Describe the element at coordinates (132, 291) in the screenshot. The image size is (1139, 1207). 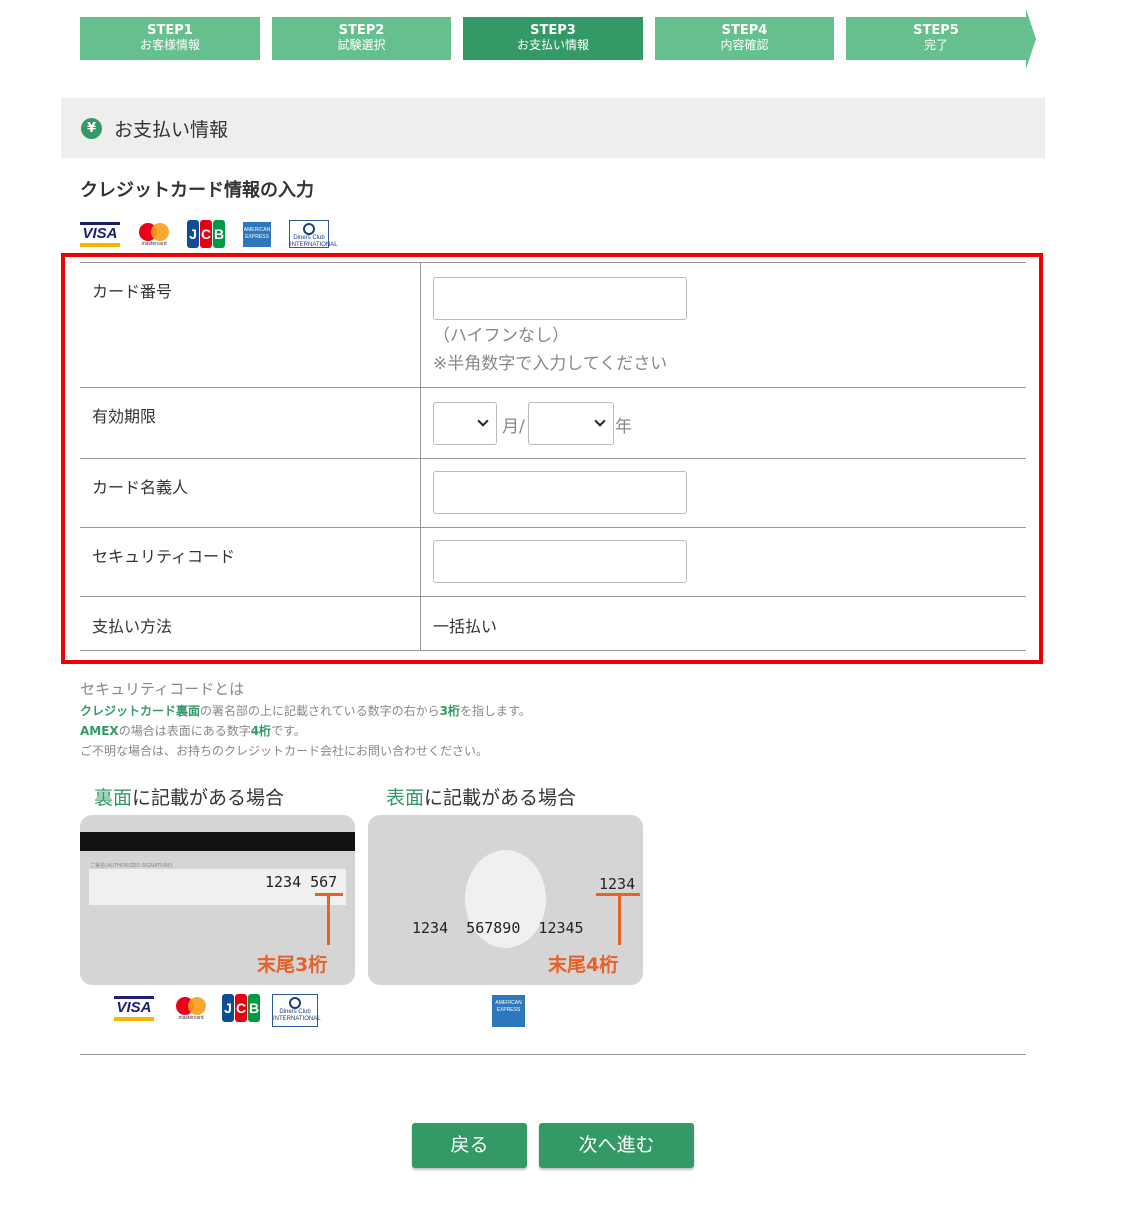
I see `card-number-label: カード番号` at that location.